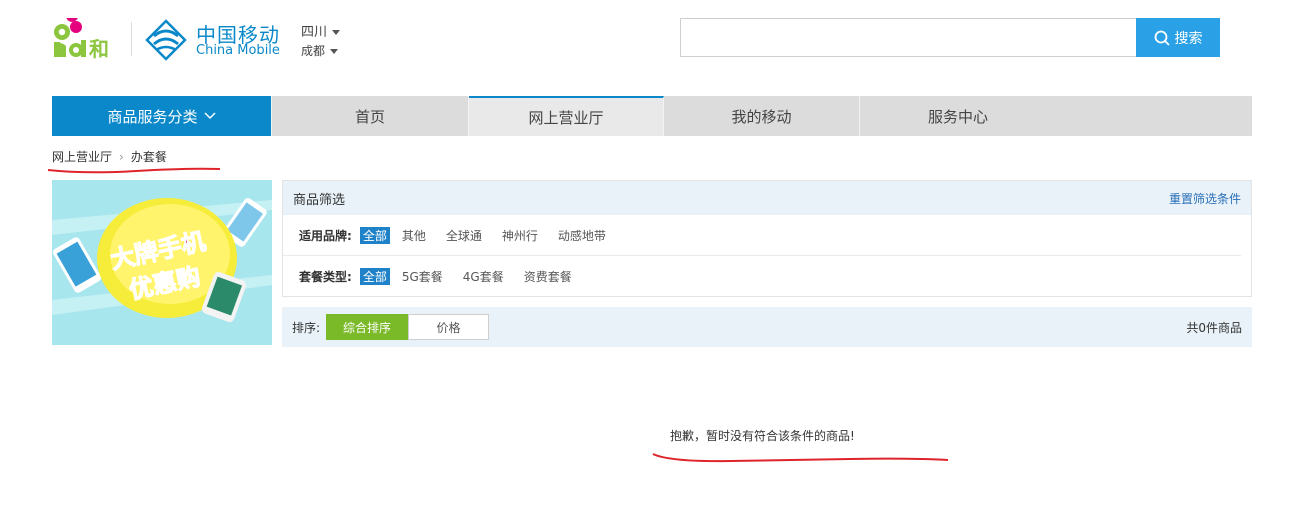 The width and height of the screenshot is (1298, 518). Describe the element at coordinates (1188, 38) in the screenshot. I see `search-button-label: 搜索` at that location.